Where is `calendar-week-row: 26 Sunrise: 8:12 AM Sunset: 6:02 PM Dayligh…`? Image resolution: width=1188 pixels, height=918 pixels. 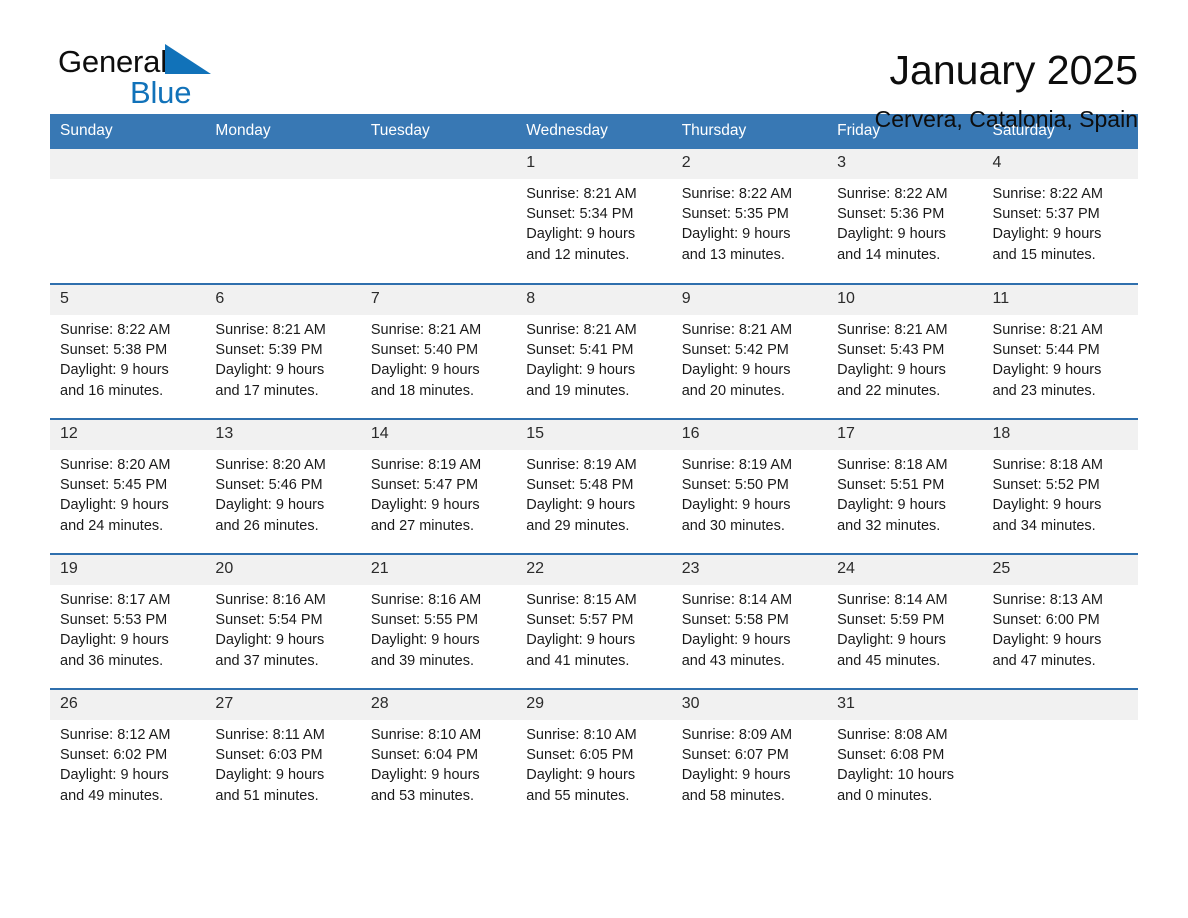
calendar-week-row: 26 Sunrise: 8:12 AM Sunset: 6:02 PM Dayligh… is located at coordinates (594, 756).